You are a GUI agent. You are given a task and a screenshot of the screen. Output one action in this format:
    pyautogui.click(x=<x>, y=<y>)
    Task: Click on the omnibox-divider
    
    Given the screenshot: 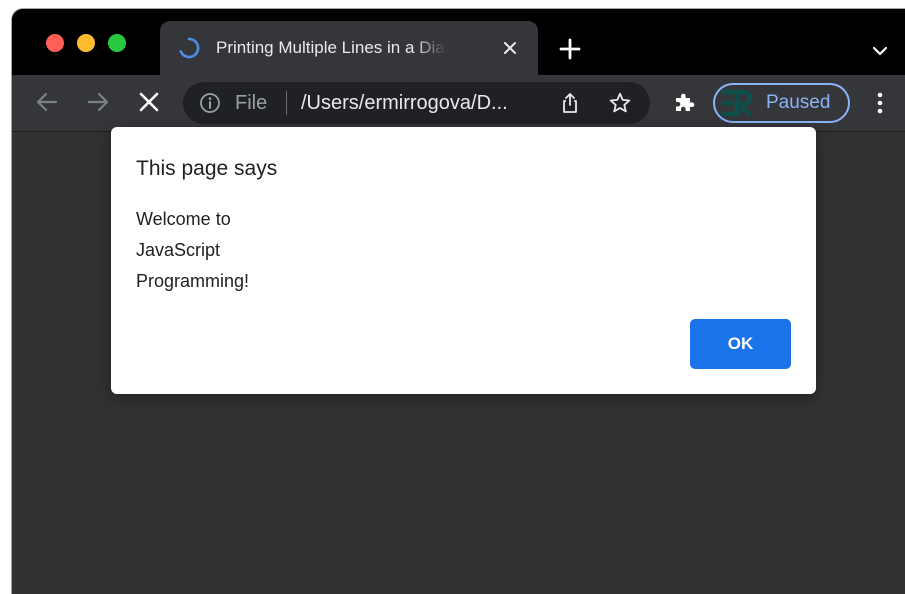 What is the action you would take?
    pyautogui.click(x=286, y=103)
    